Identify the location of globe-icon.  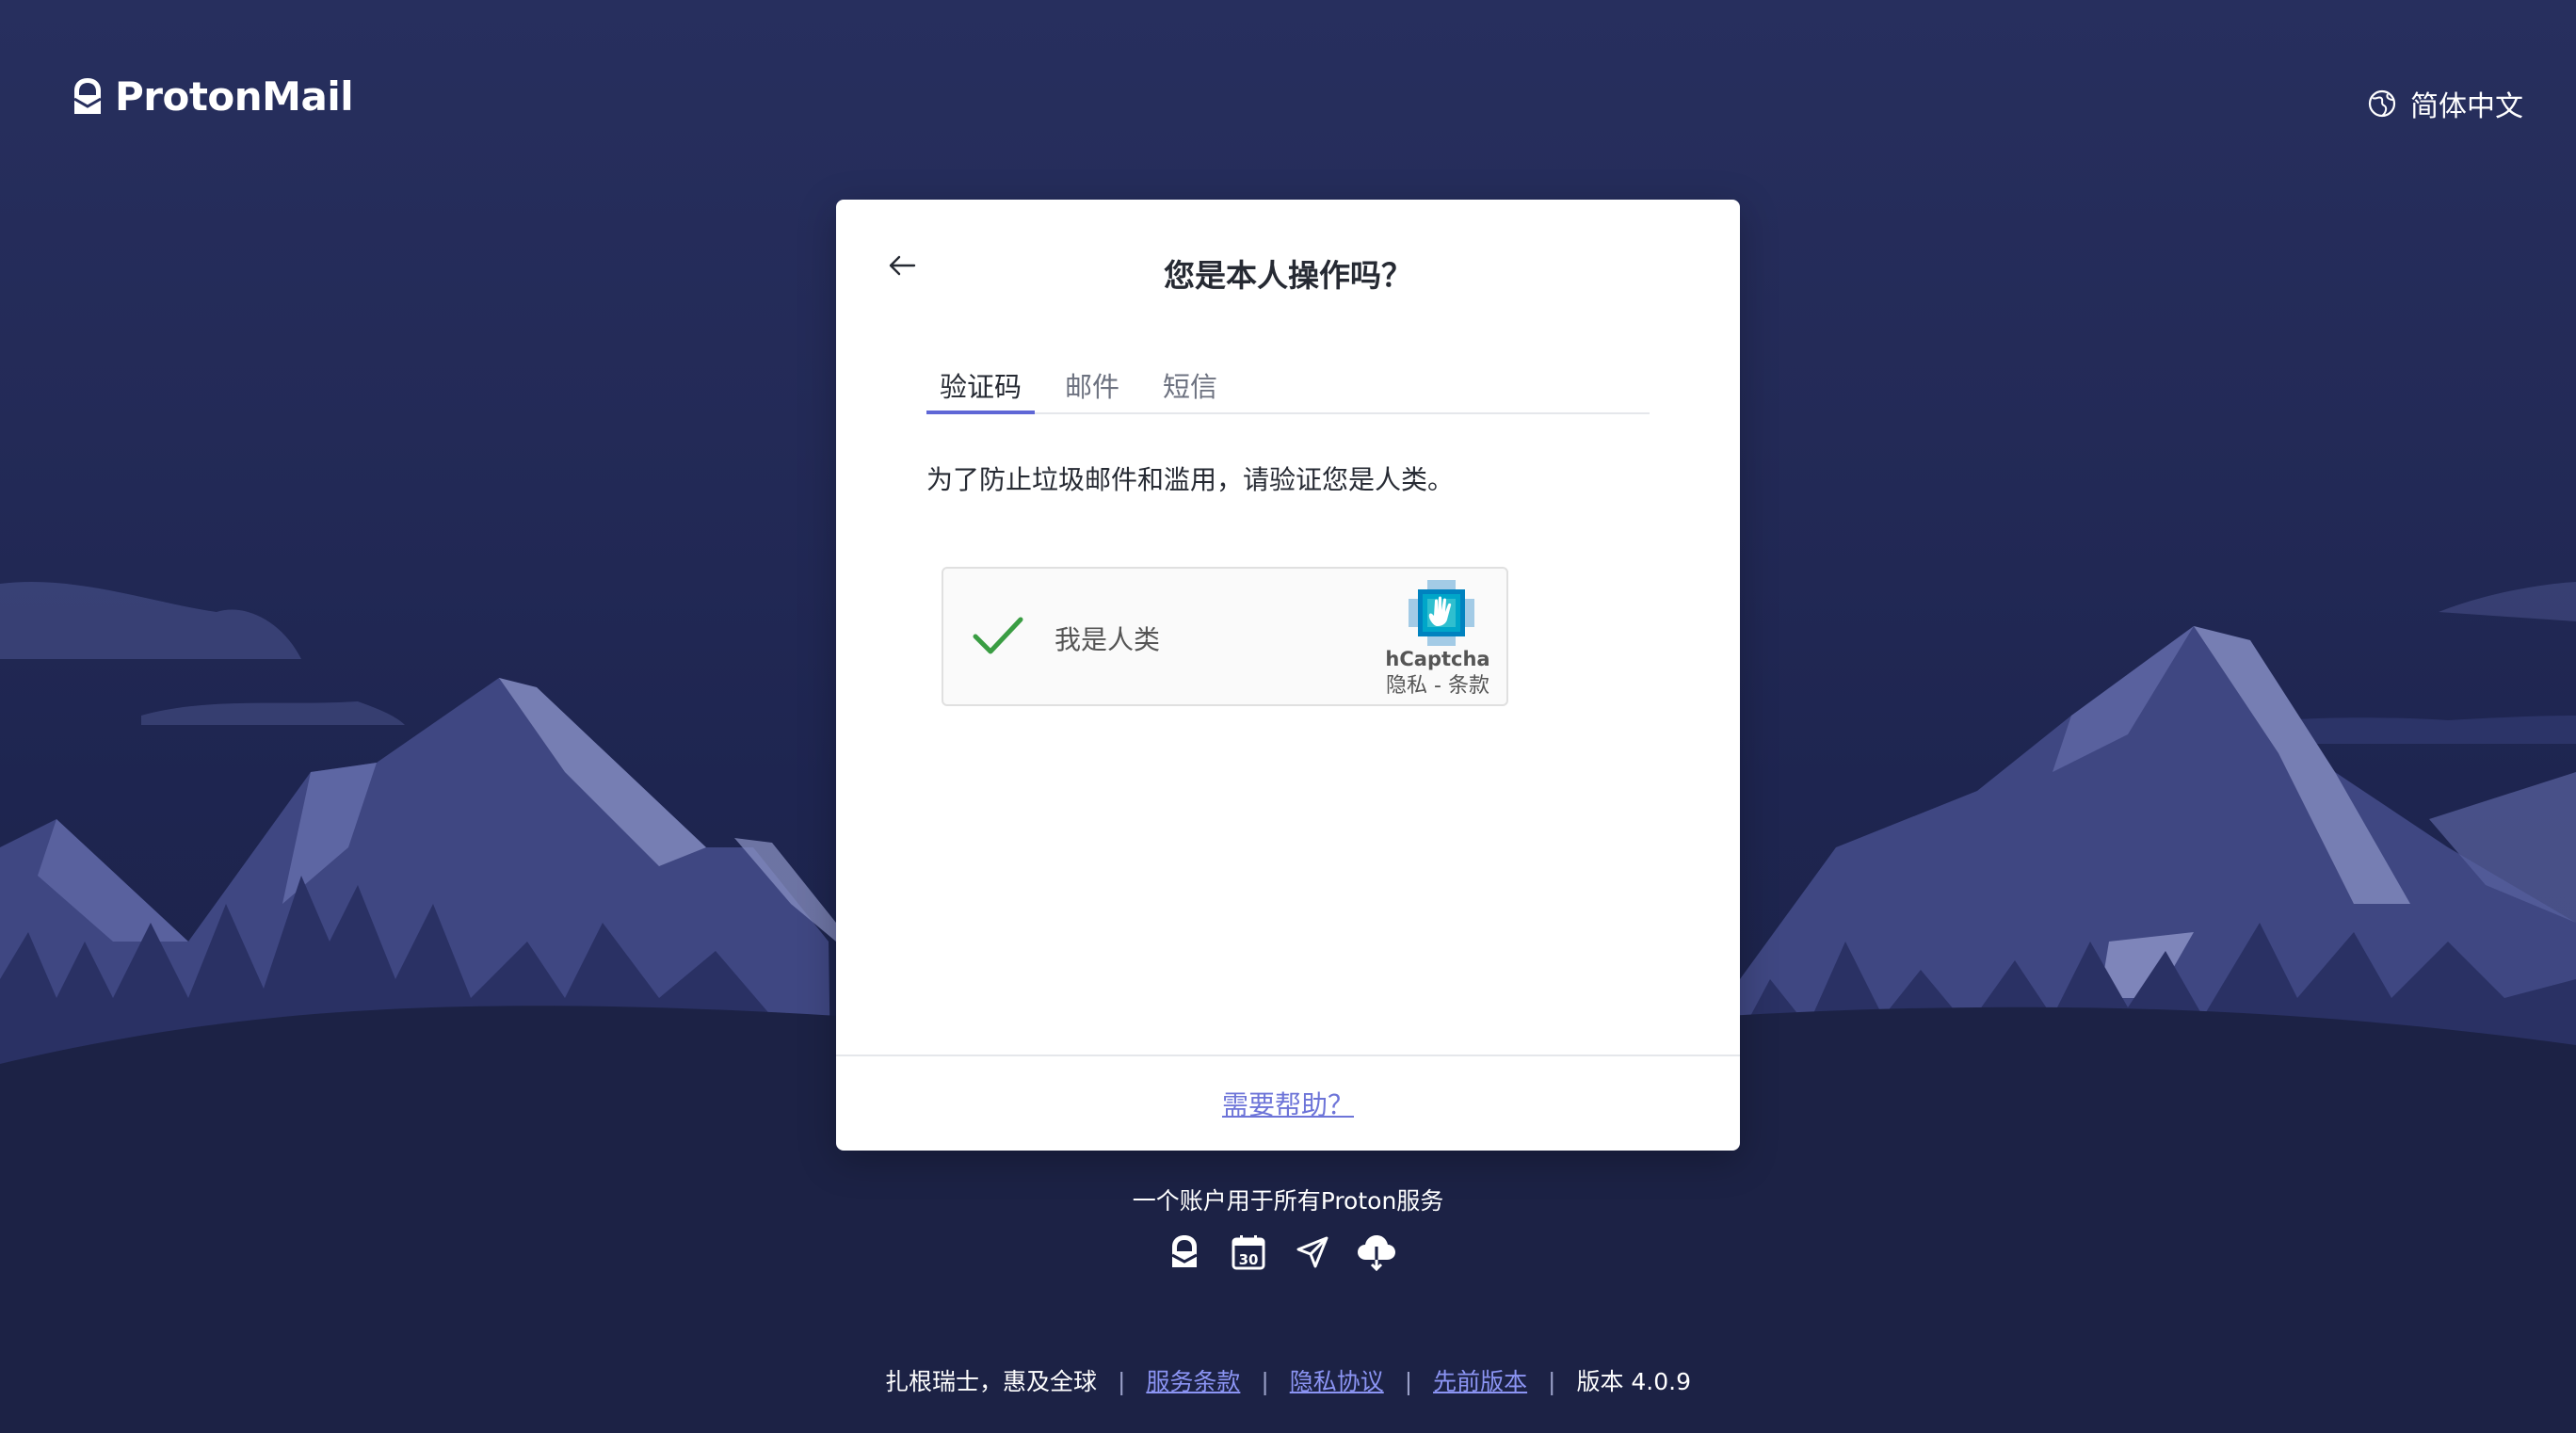
(2382, 104).